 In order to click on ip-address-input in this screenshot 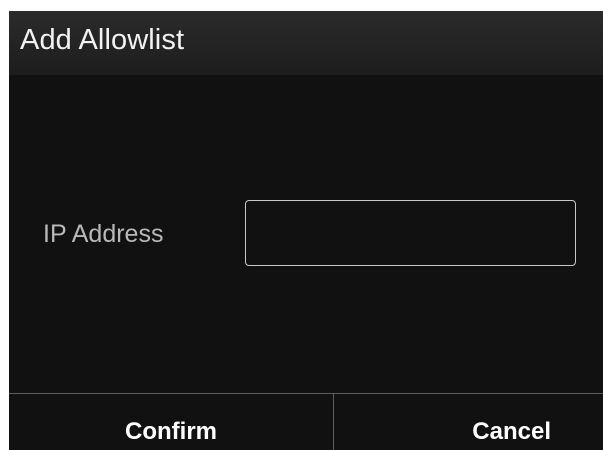, I will do `click(410, 233)`.